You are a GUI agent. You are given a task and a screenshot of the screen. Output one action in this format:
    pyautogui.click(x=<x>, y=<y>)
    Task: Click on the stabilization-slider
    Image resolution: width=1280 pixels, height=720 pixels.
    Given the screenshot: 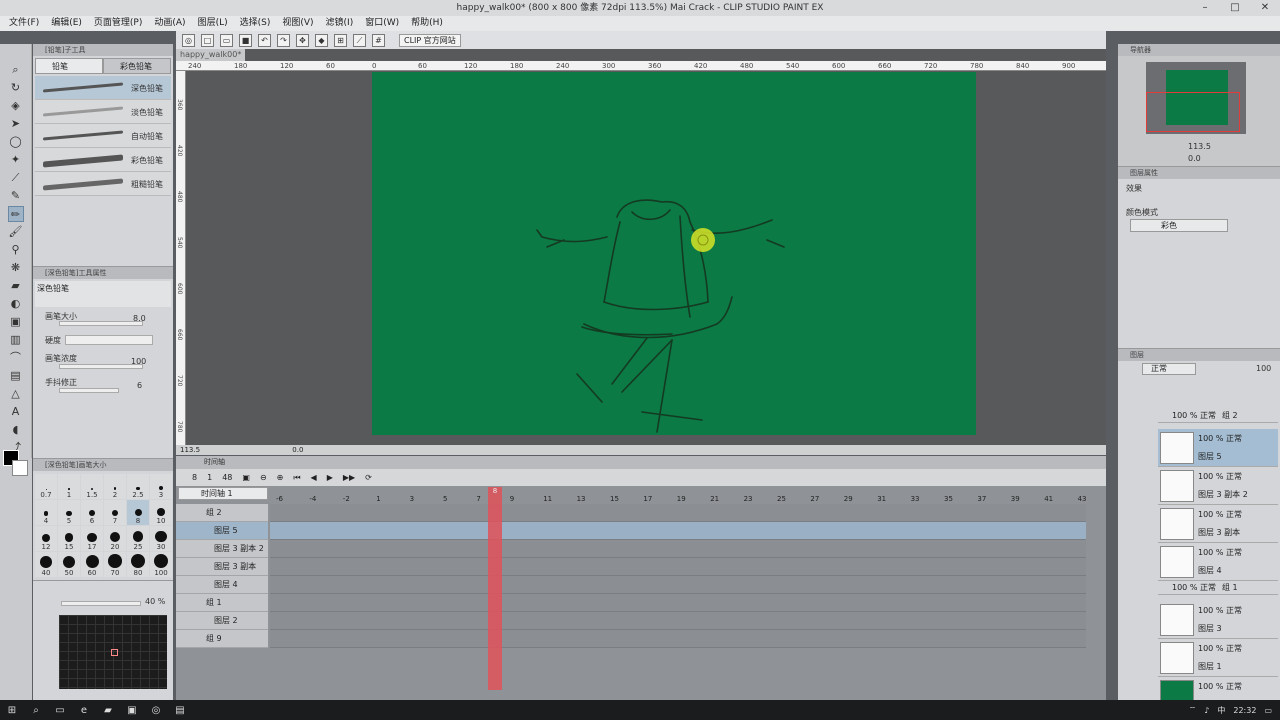 What is the action you would take?
    pyautogui.click(x=89, y=390)
    